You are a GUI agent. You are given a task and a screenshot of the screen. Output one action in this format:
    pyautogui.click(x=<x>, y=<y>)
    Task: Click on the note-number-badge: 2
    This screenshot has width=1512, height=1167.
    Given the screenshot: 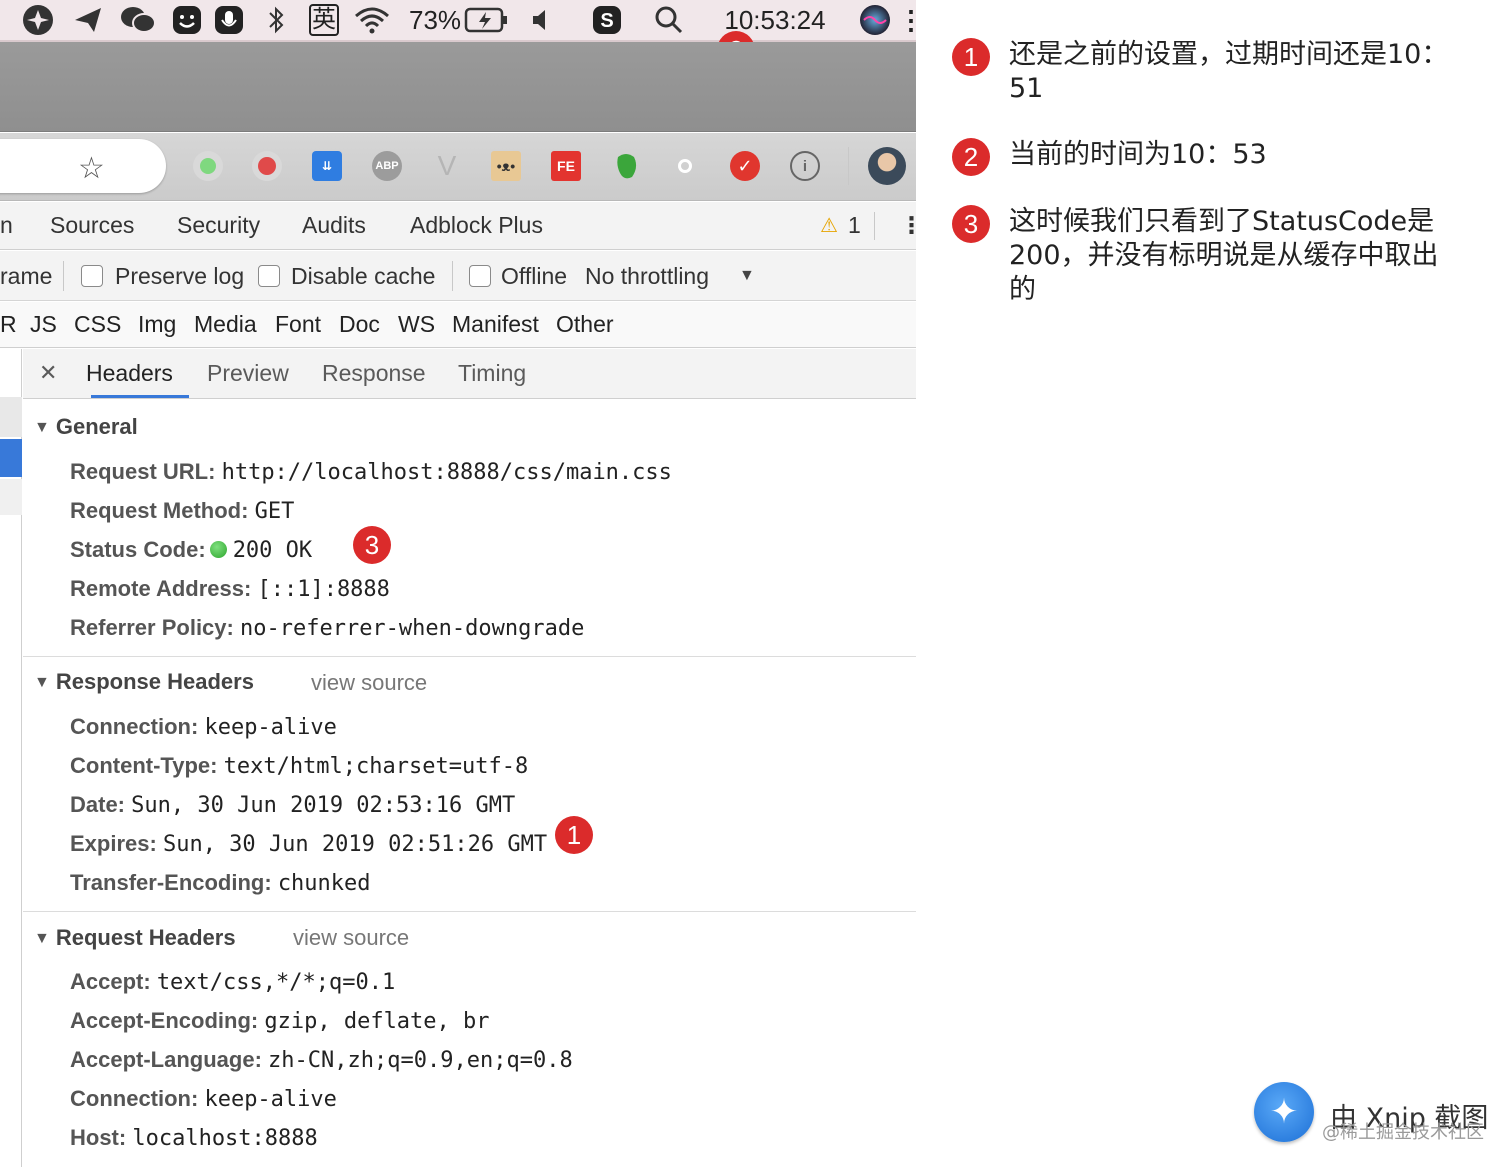 What is the action you would take?
    pyautogui.click(x=971, y=157)
    